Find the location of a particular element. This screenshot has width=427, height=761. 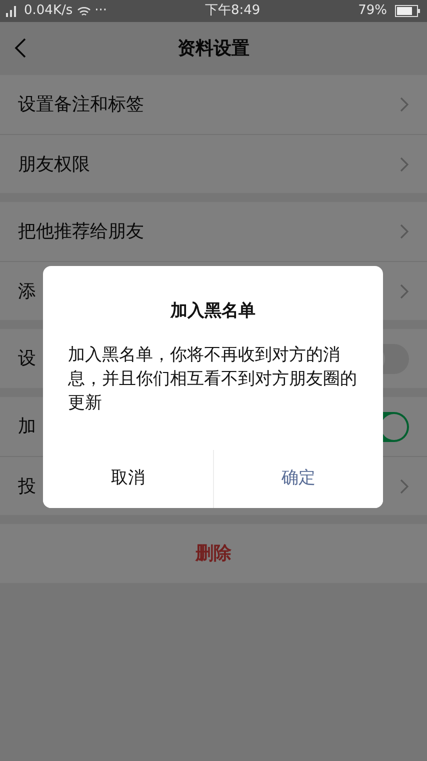

back-icon is located at coordinates (20, 48).